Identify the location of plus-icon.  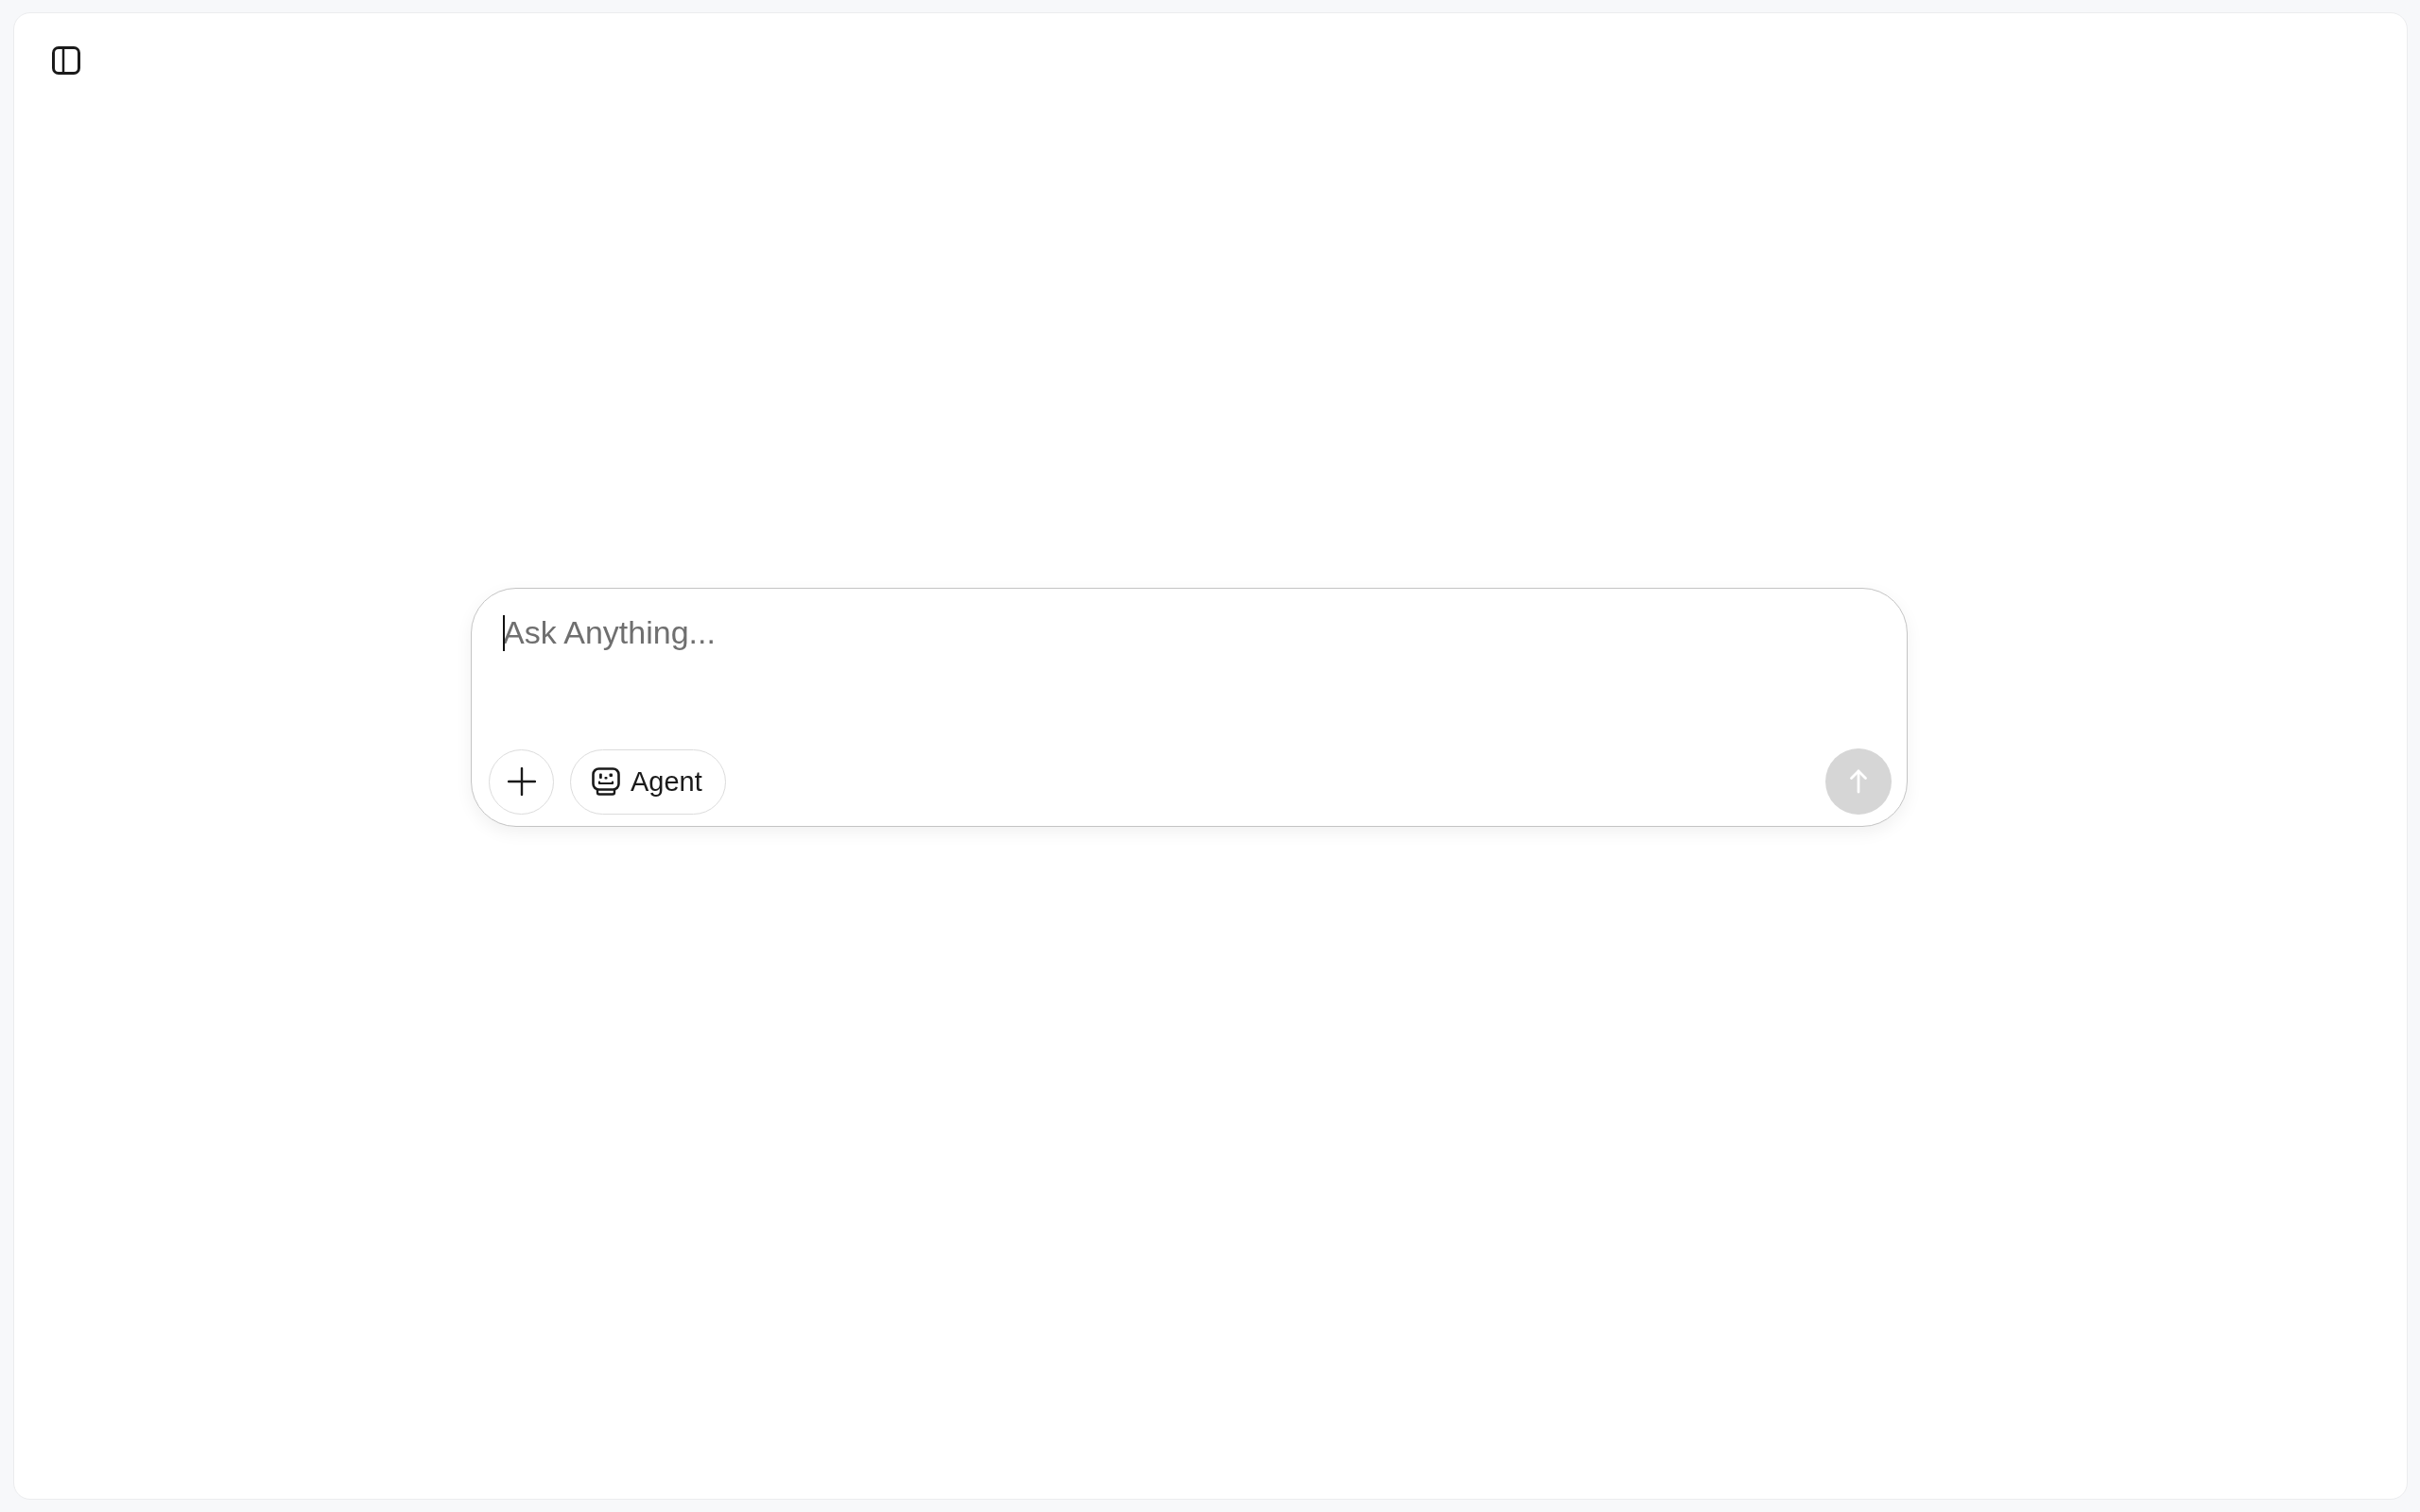
(521, 781).